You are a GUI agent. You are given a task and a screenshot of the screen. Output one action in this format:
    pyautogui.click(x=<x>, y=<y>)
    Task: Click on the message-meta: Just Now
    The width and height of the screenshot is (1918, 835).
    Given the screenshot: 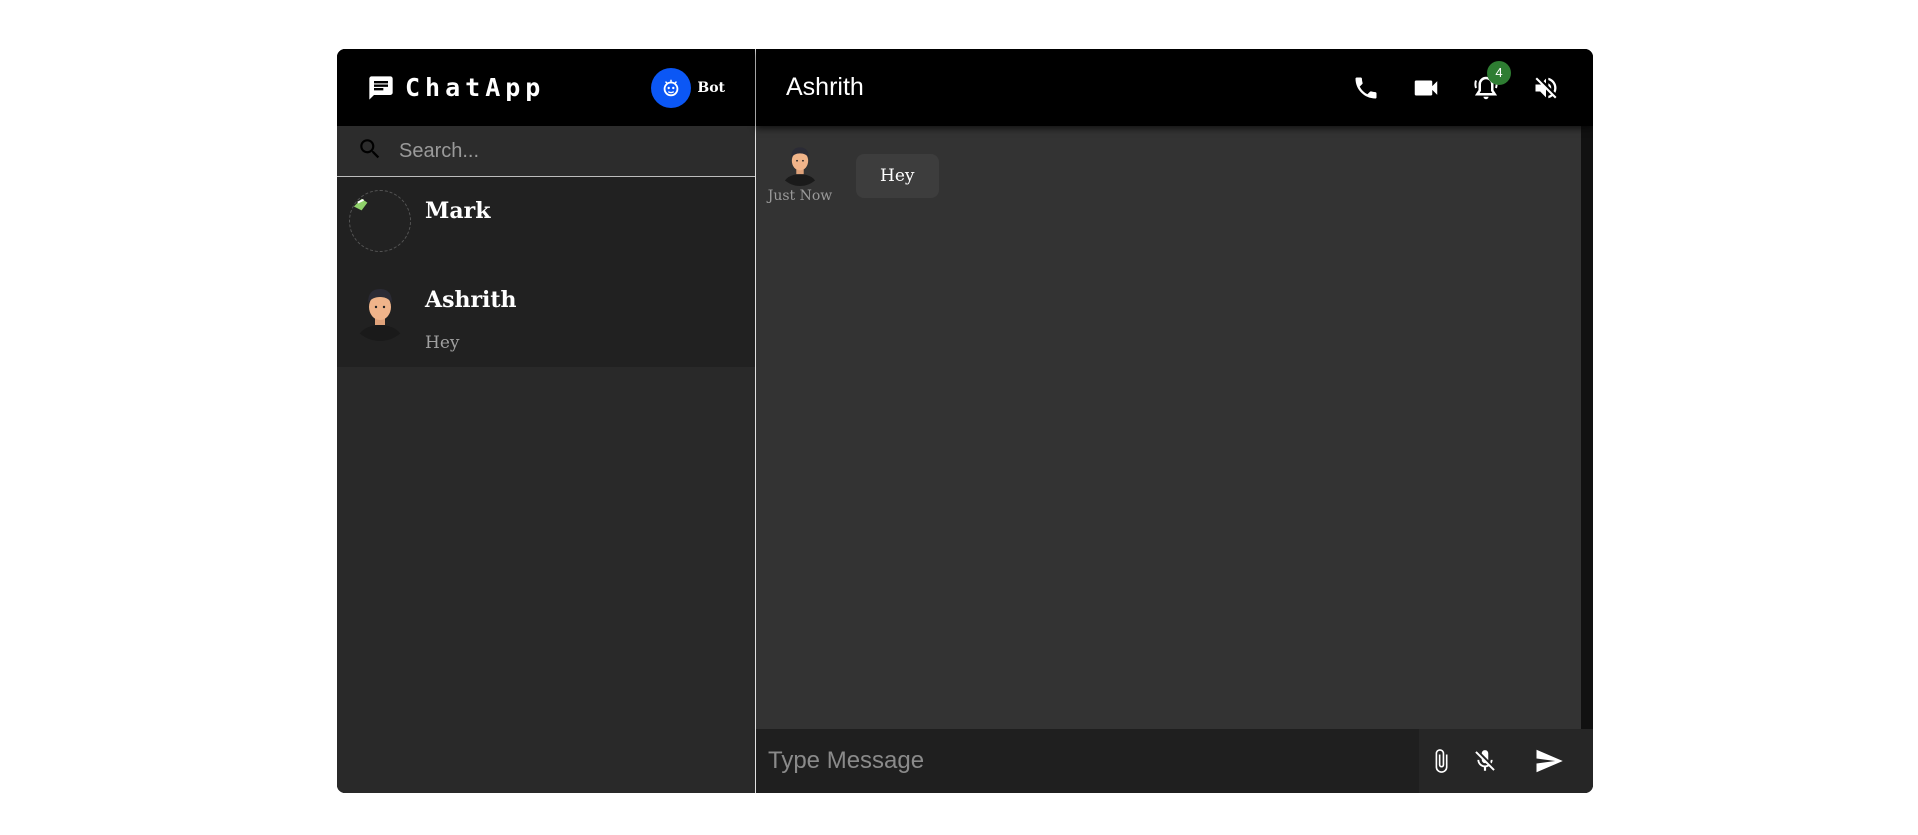 What is the action you would take?
    pyautogui.click(x=800, y=172)
    